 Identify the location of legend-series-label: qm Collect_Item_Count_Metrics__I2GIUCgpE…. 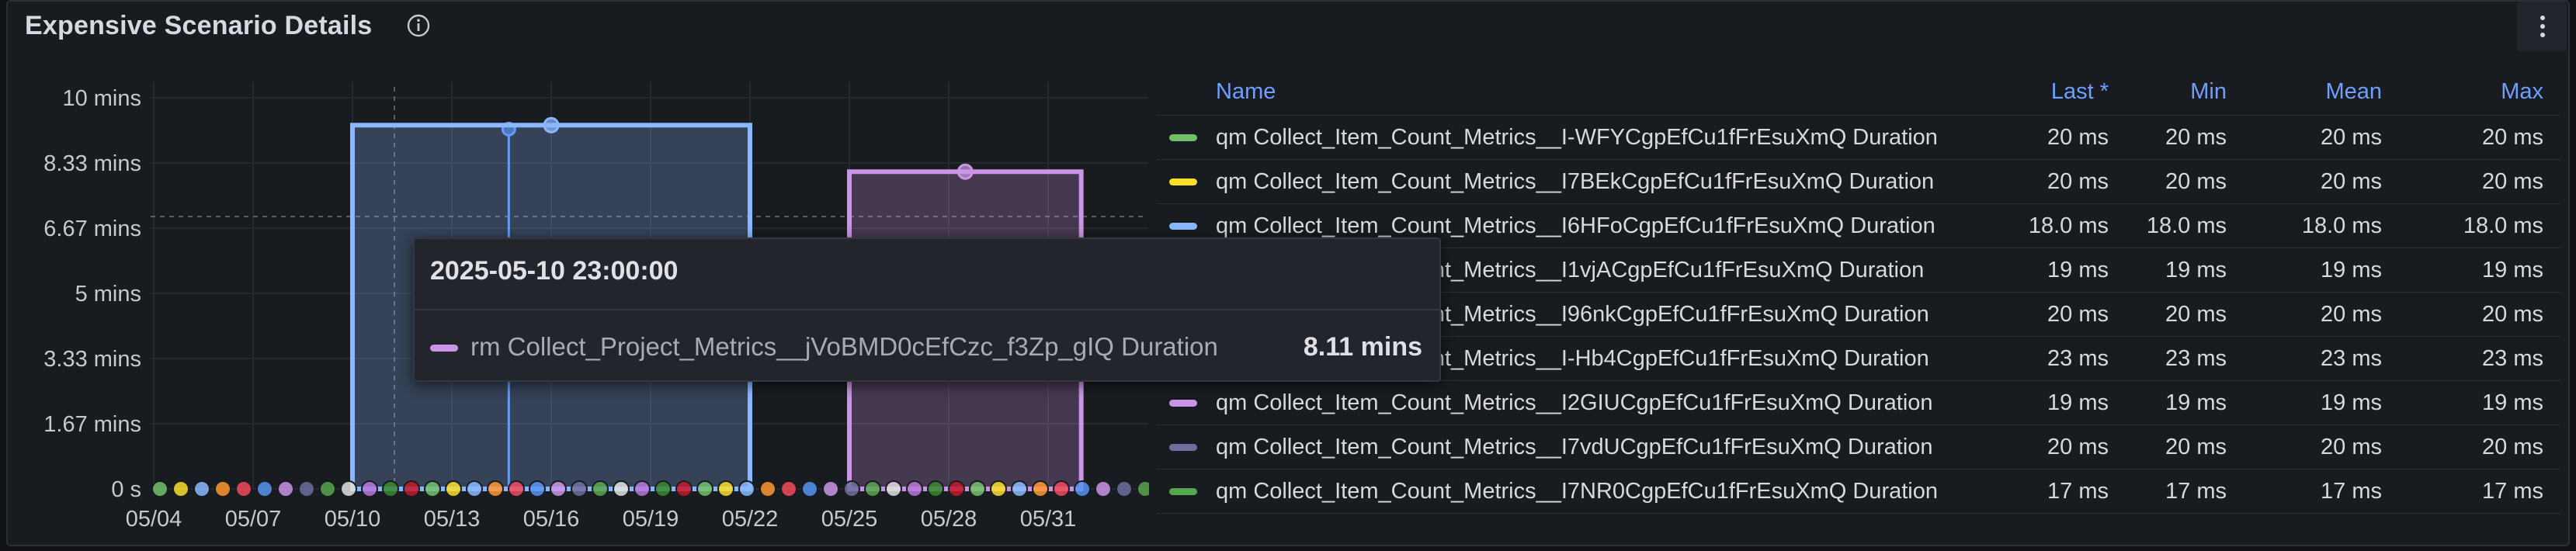
(1574, 402).